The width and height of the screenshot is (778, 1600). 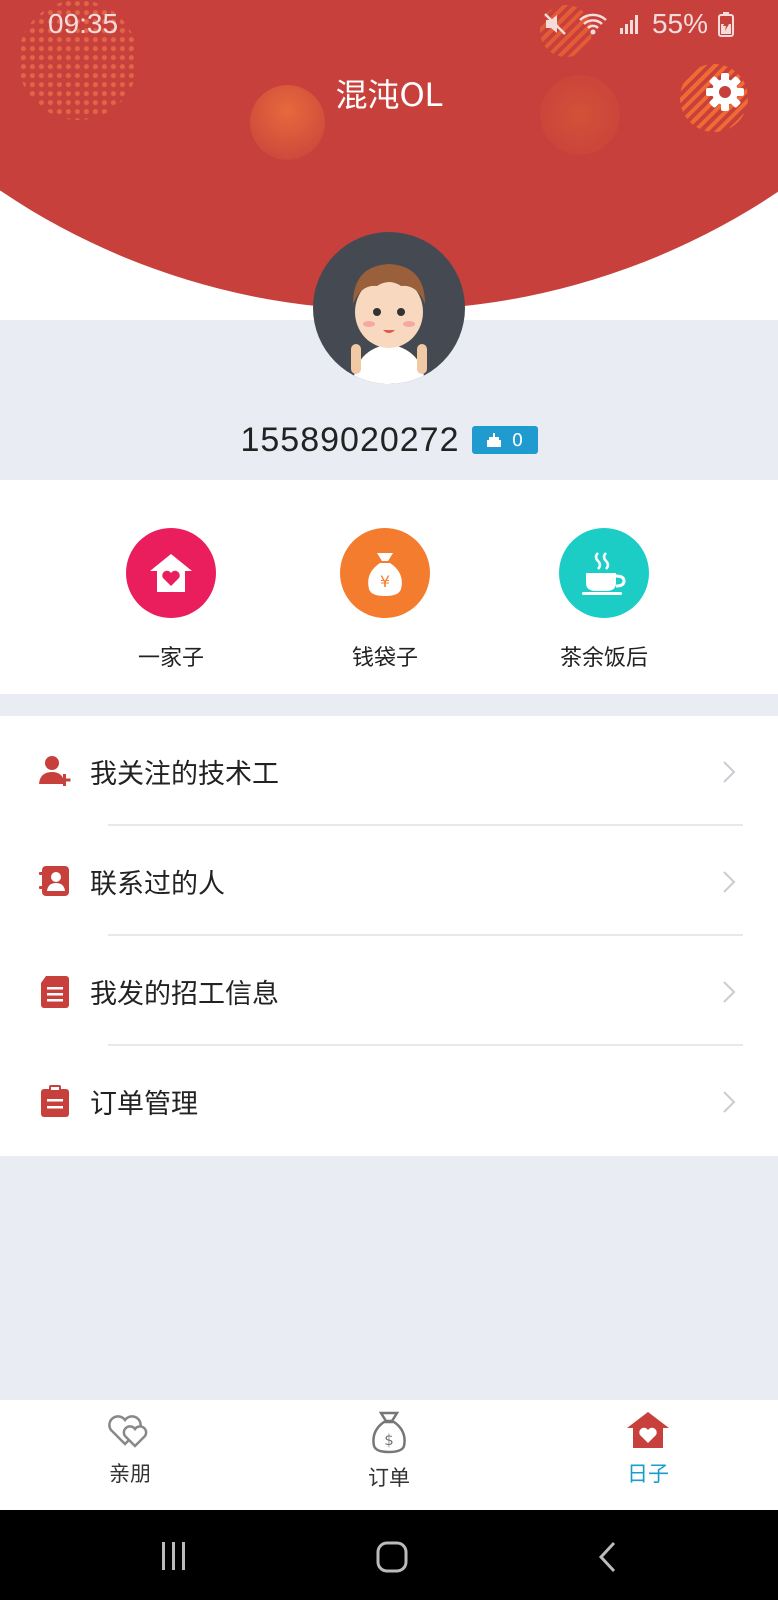 I want to click on coffee-cup-icon, so click(x=604, y=573).